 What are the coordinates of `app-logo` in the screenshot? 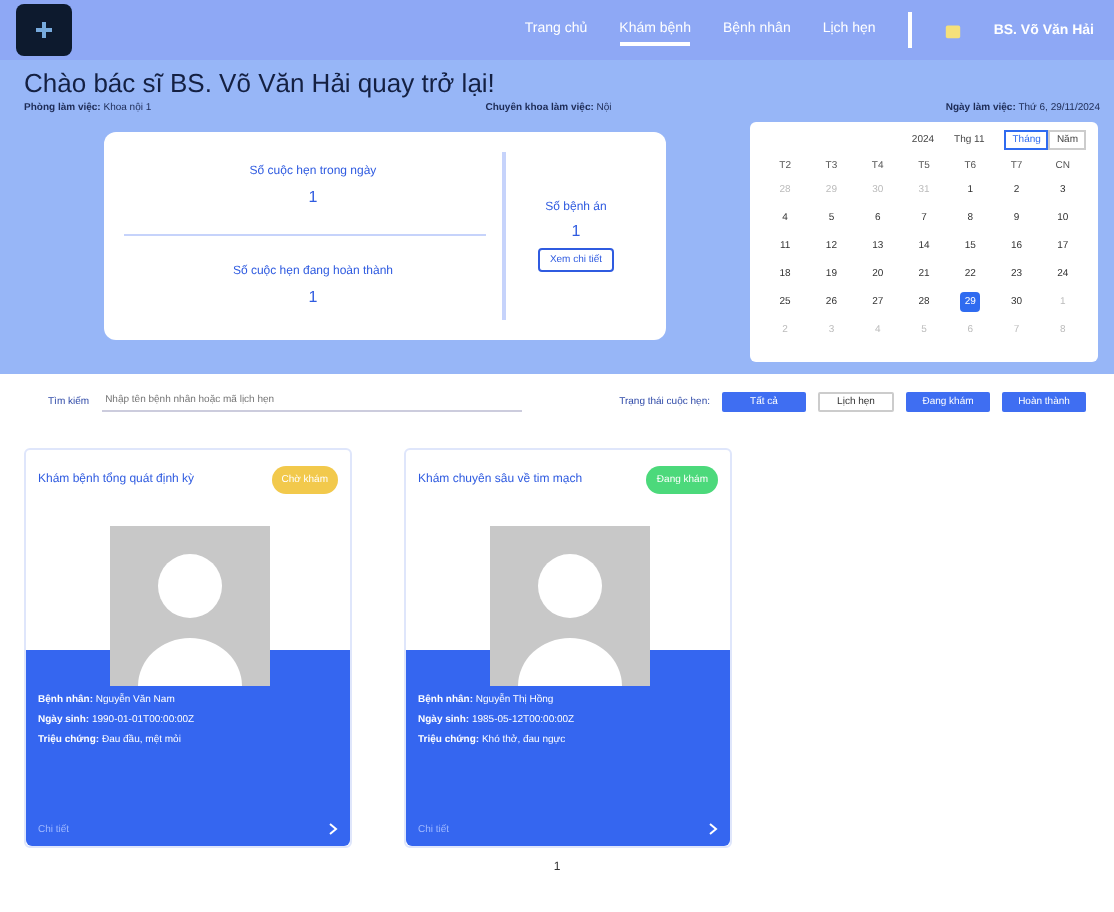 It's located at (44, 30).